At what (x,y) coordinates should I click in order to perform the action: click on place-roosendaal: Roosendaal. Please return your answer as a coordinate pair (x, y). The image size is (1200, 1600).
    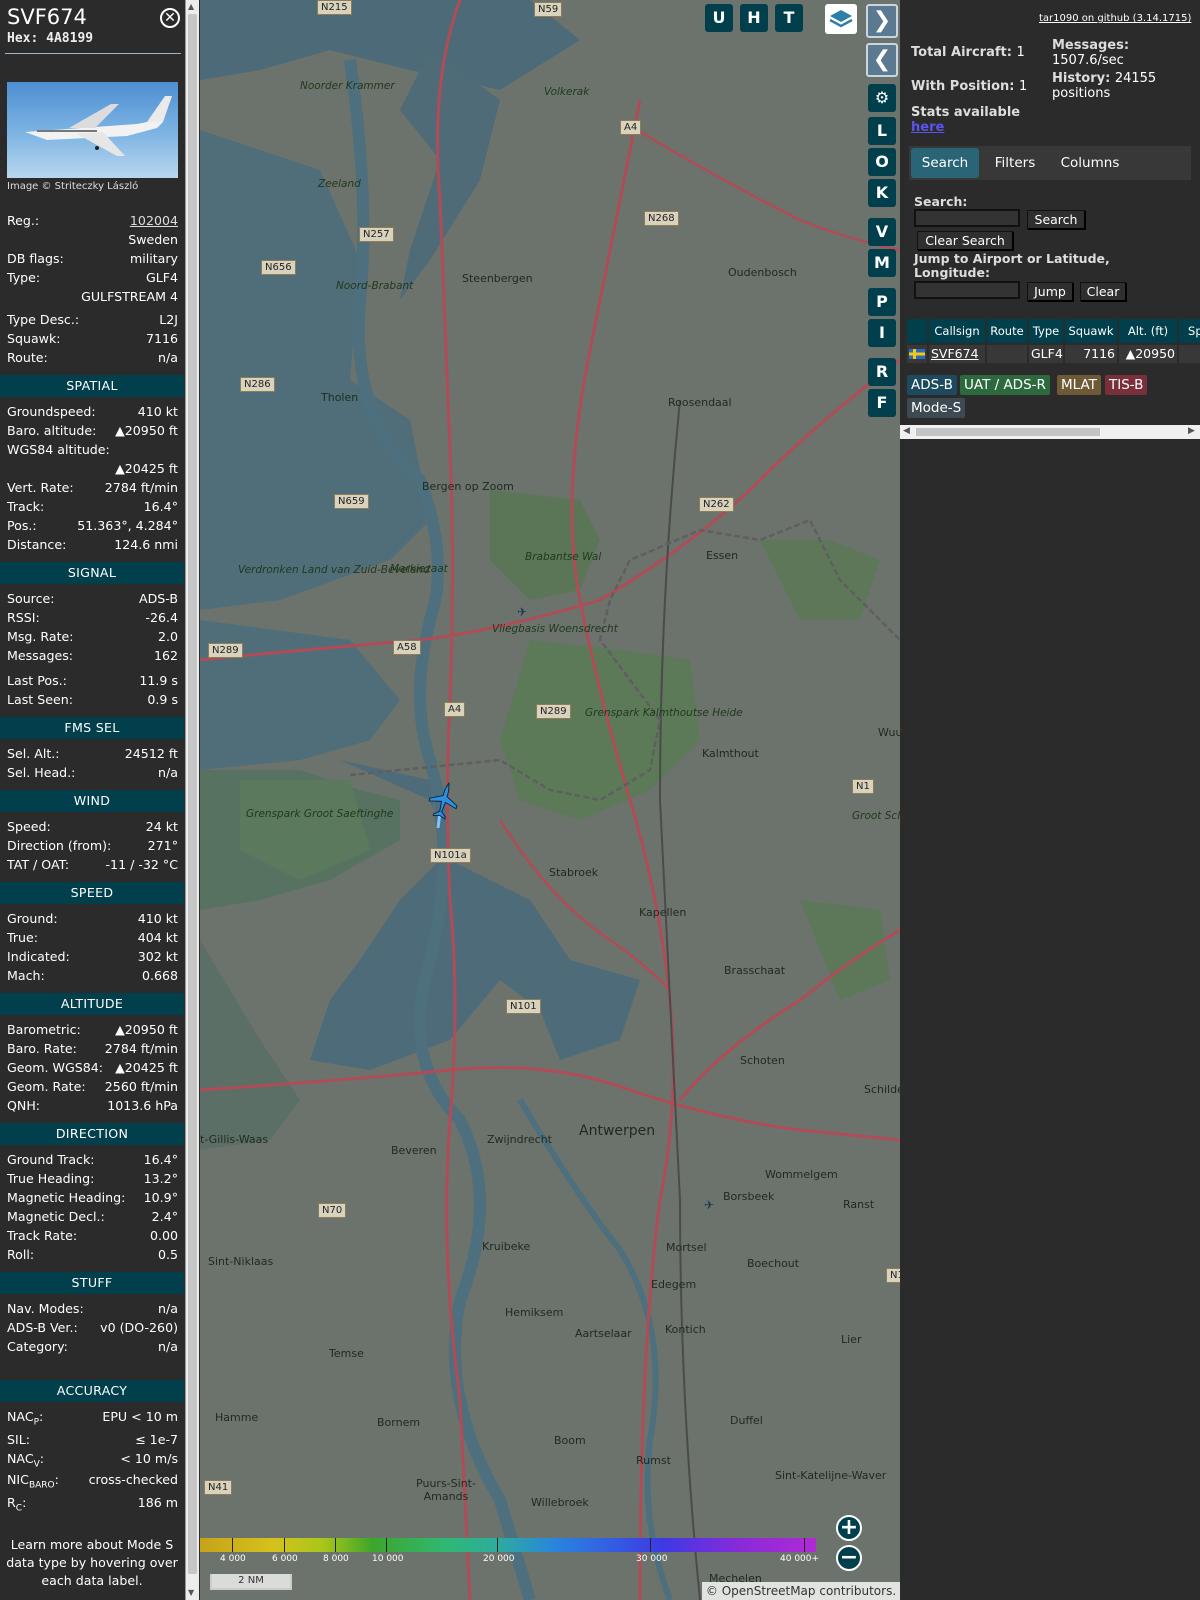
    Looking at the image, I should click on (700, 402).